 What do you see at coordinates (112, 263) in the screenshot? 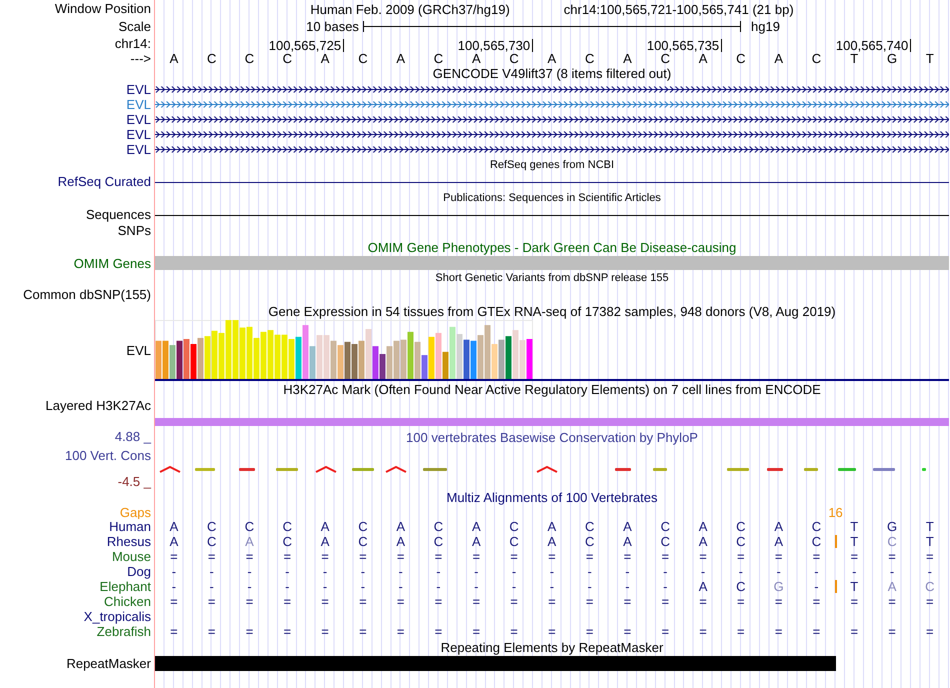
I see `track-label: OMIM Genes` at bounding box center [112, 263].